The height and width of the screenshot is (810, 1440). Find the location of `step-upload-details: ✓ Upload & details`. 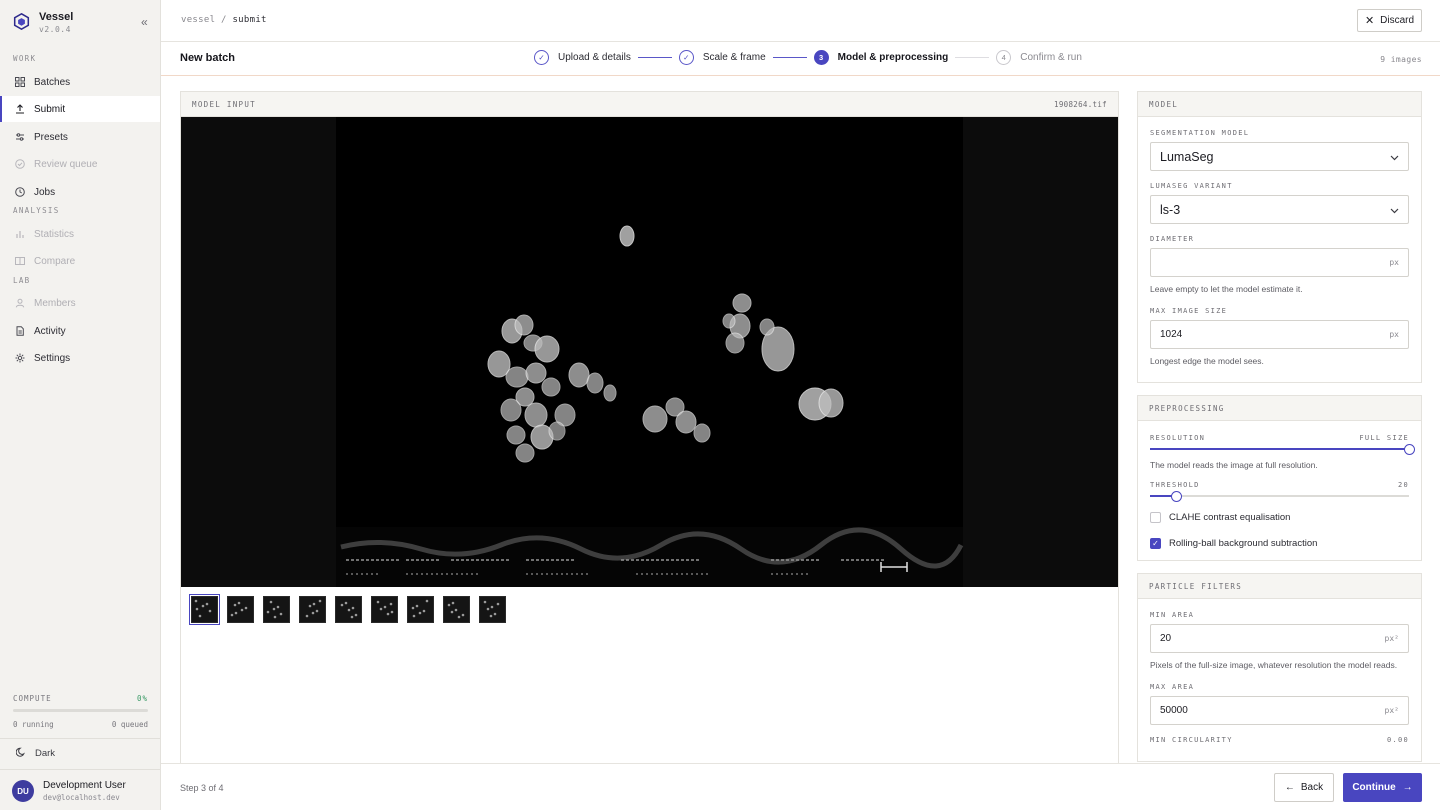

step-upload-details: ✓ Upload & details is located at coordinates (582, 57).